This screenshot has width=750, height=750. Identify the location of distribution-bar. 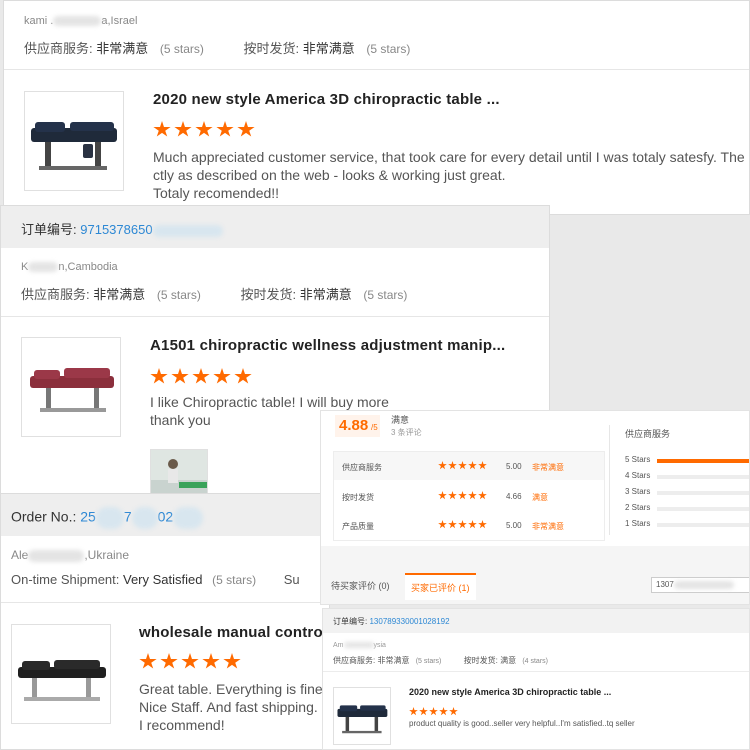
(703, 461).